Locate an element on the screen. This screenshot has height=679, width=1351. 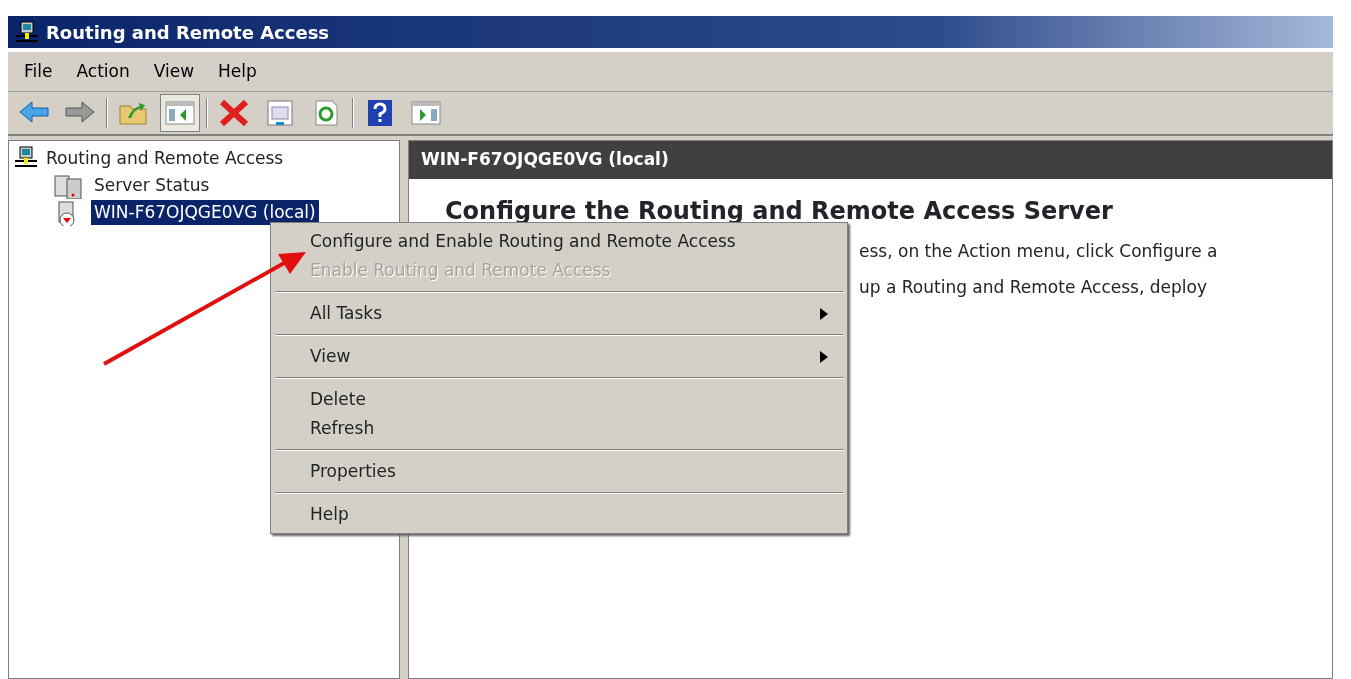
action-pane-icon is located at coordinates (426, 113).